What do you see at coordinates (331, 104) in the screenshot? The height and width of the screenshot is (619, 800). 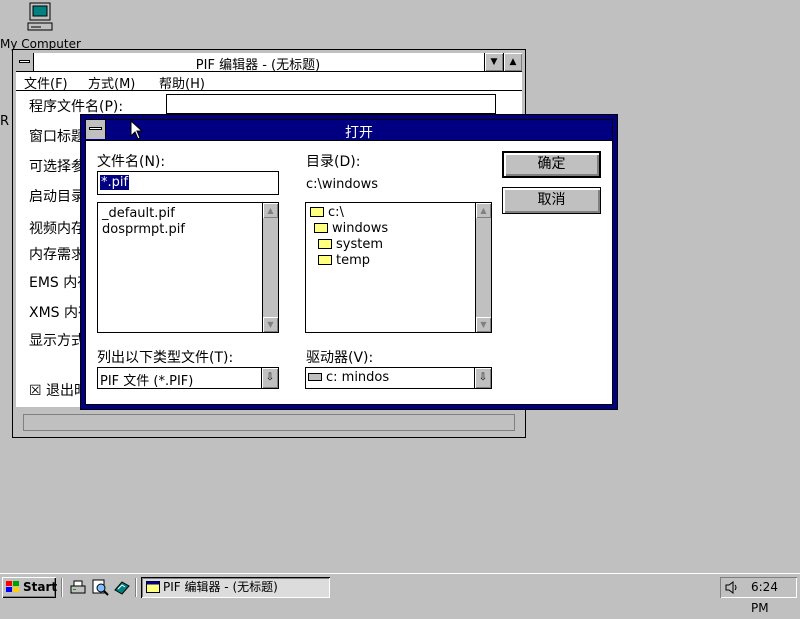 I see `program-filename-input` at bounding box center [331, 104].